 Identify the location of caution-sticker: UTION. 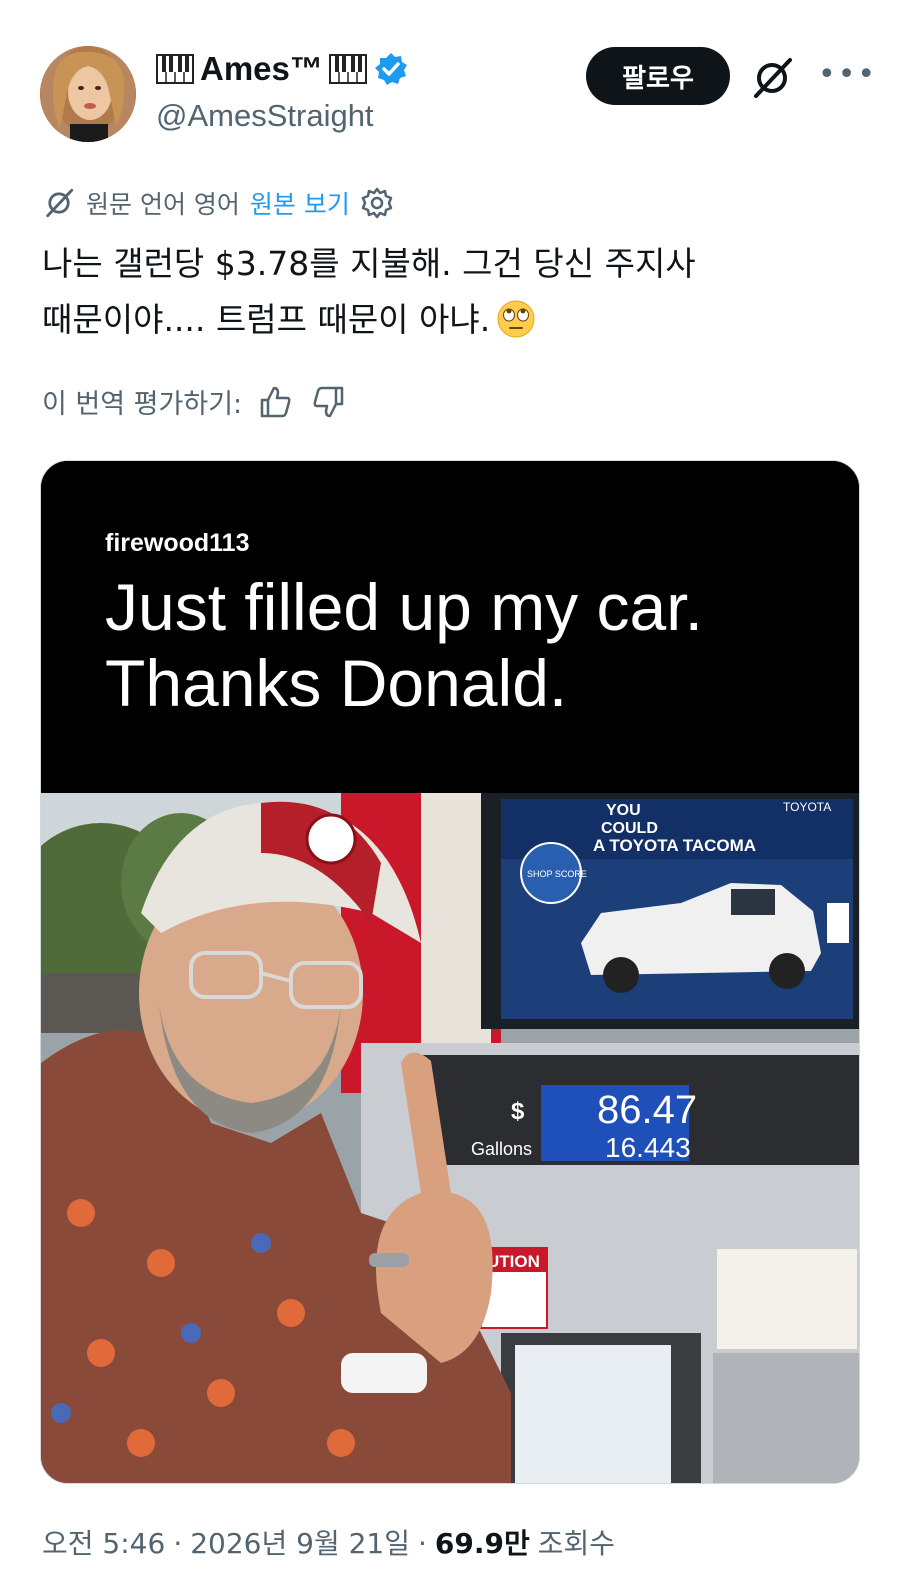
(513, 1261).